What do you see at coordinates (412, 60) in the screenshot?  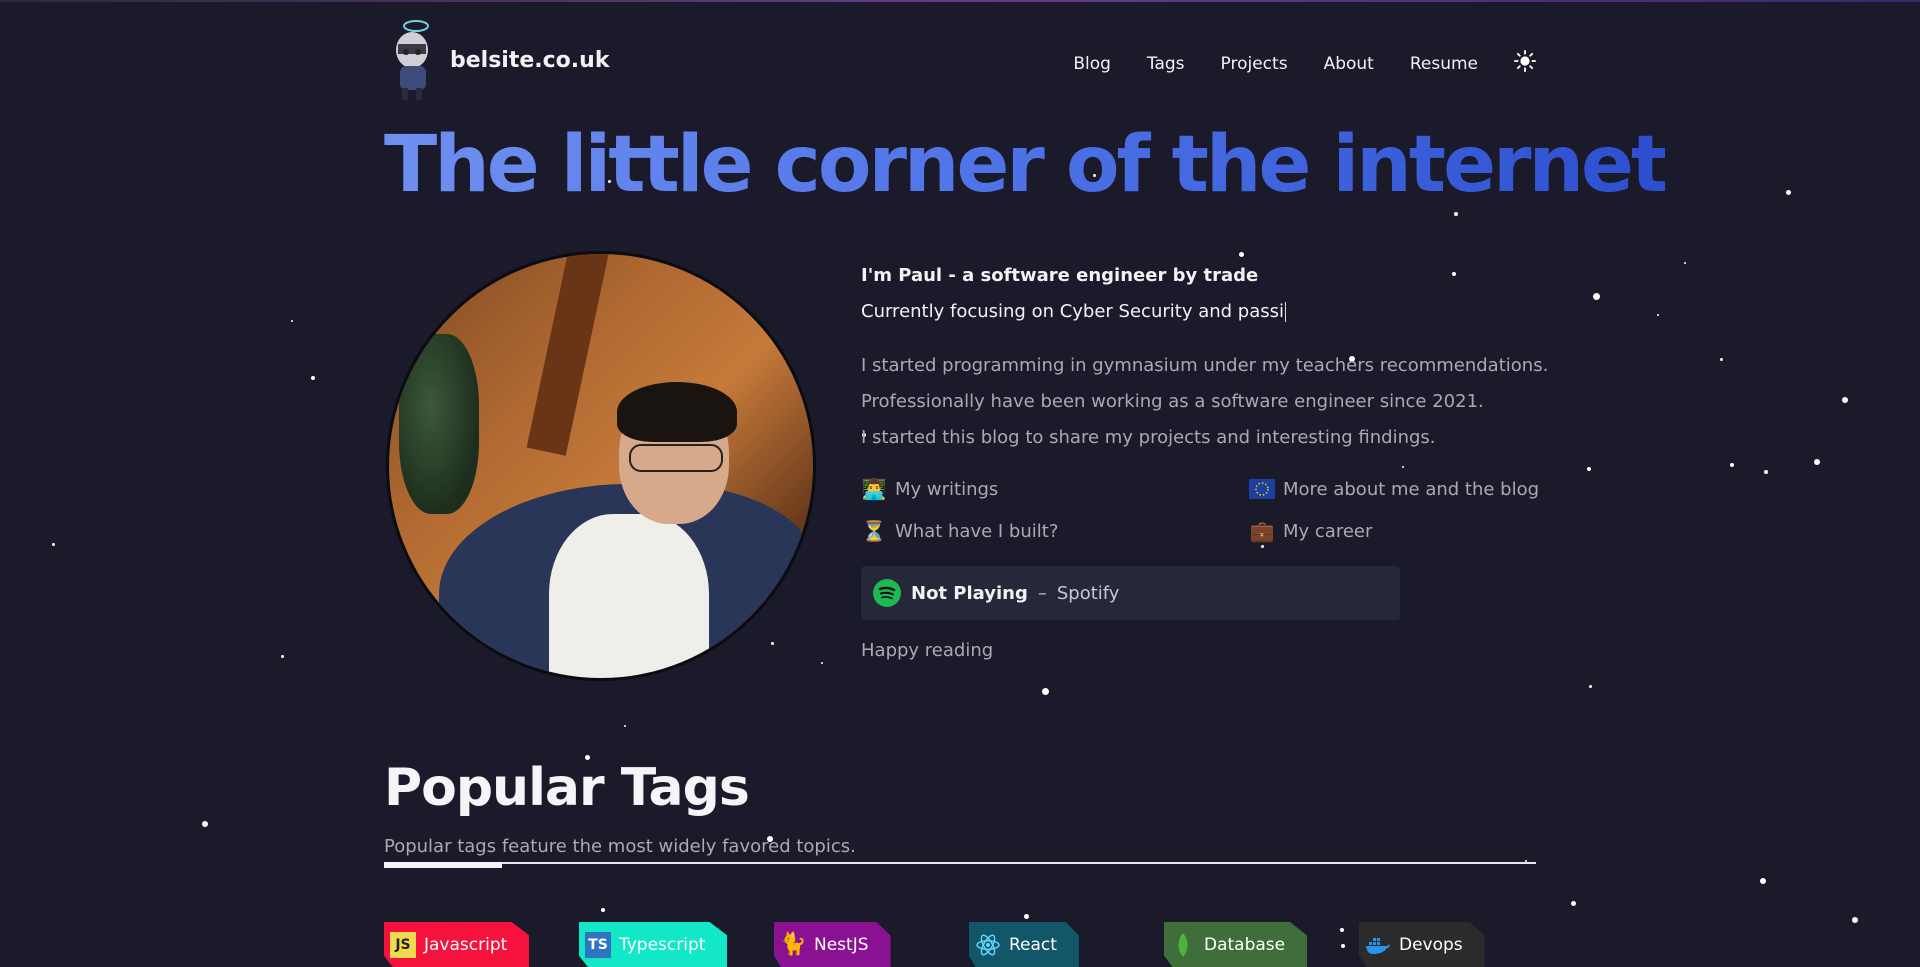 I see `mascot-logo-icon` at bounding box center [412, 60].